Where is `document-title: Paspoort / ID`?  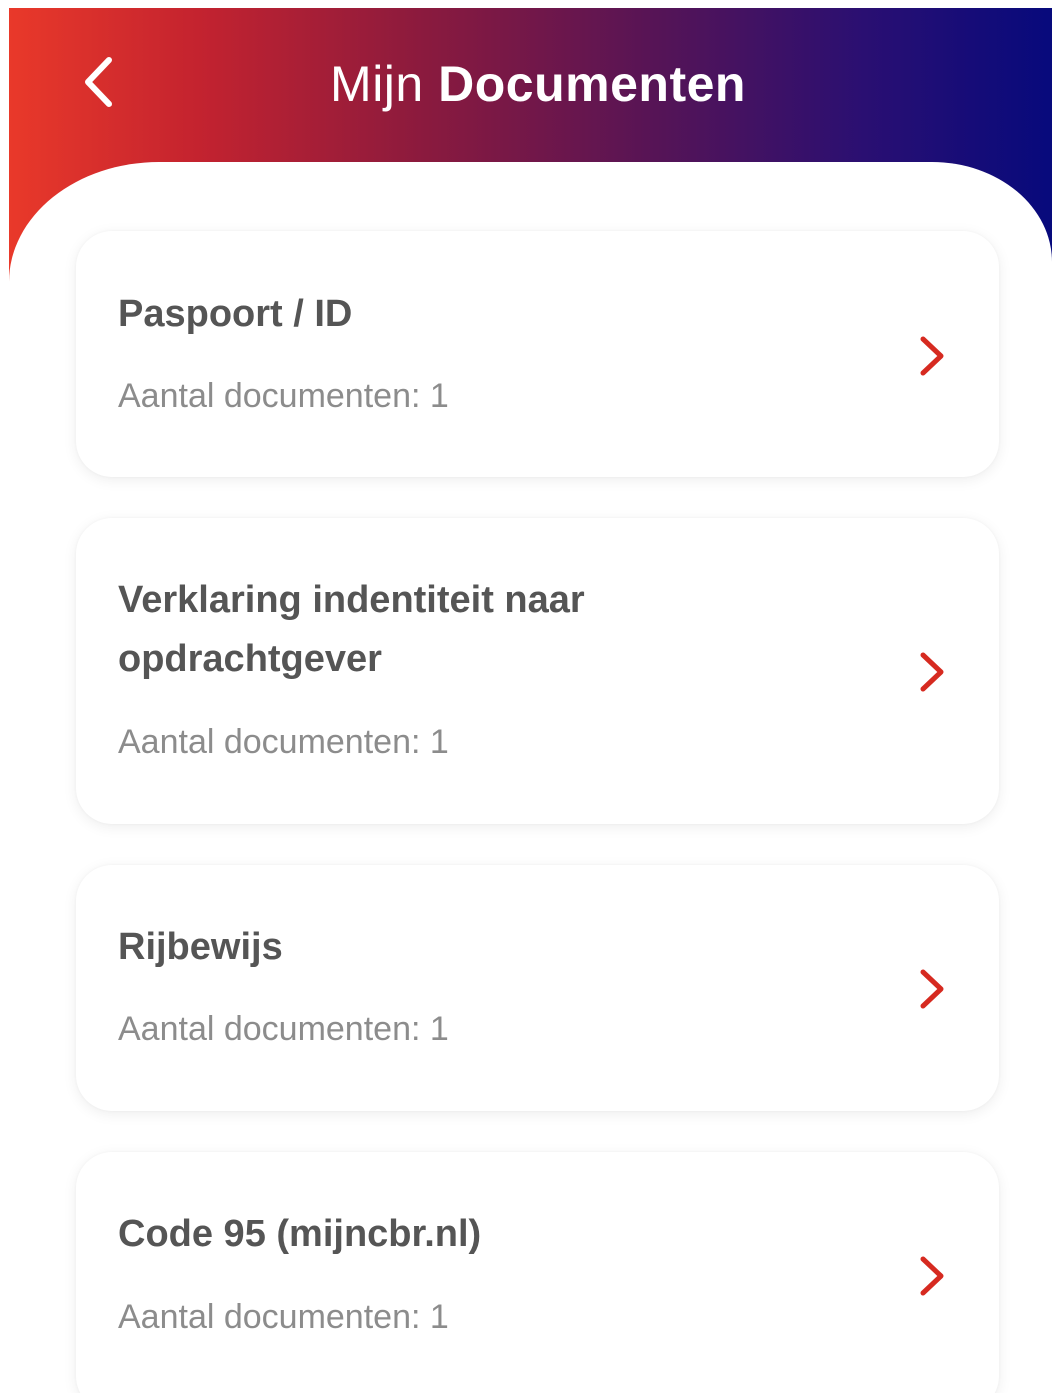 document-title: Paspoort / ID is located at coordinates (235, 314).